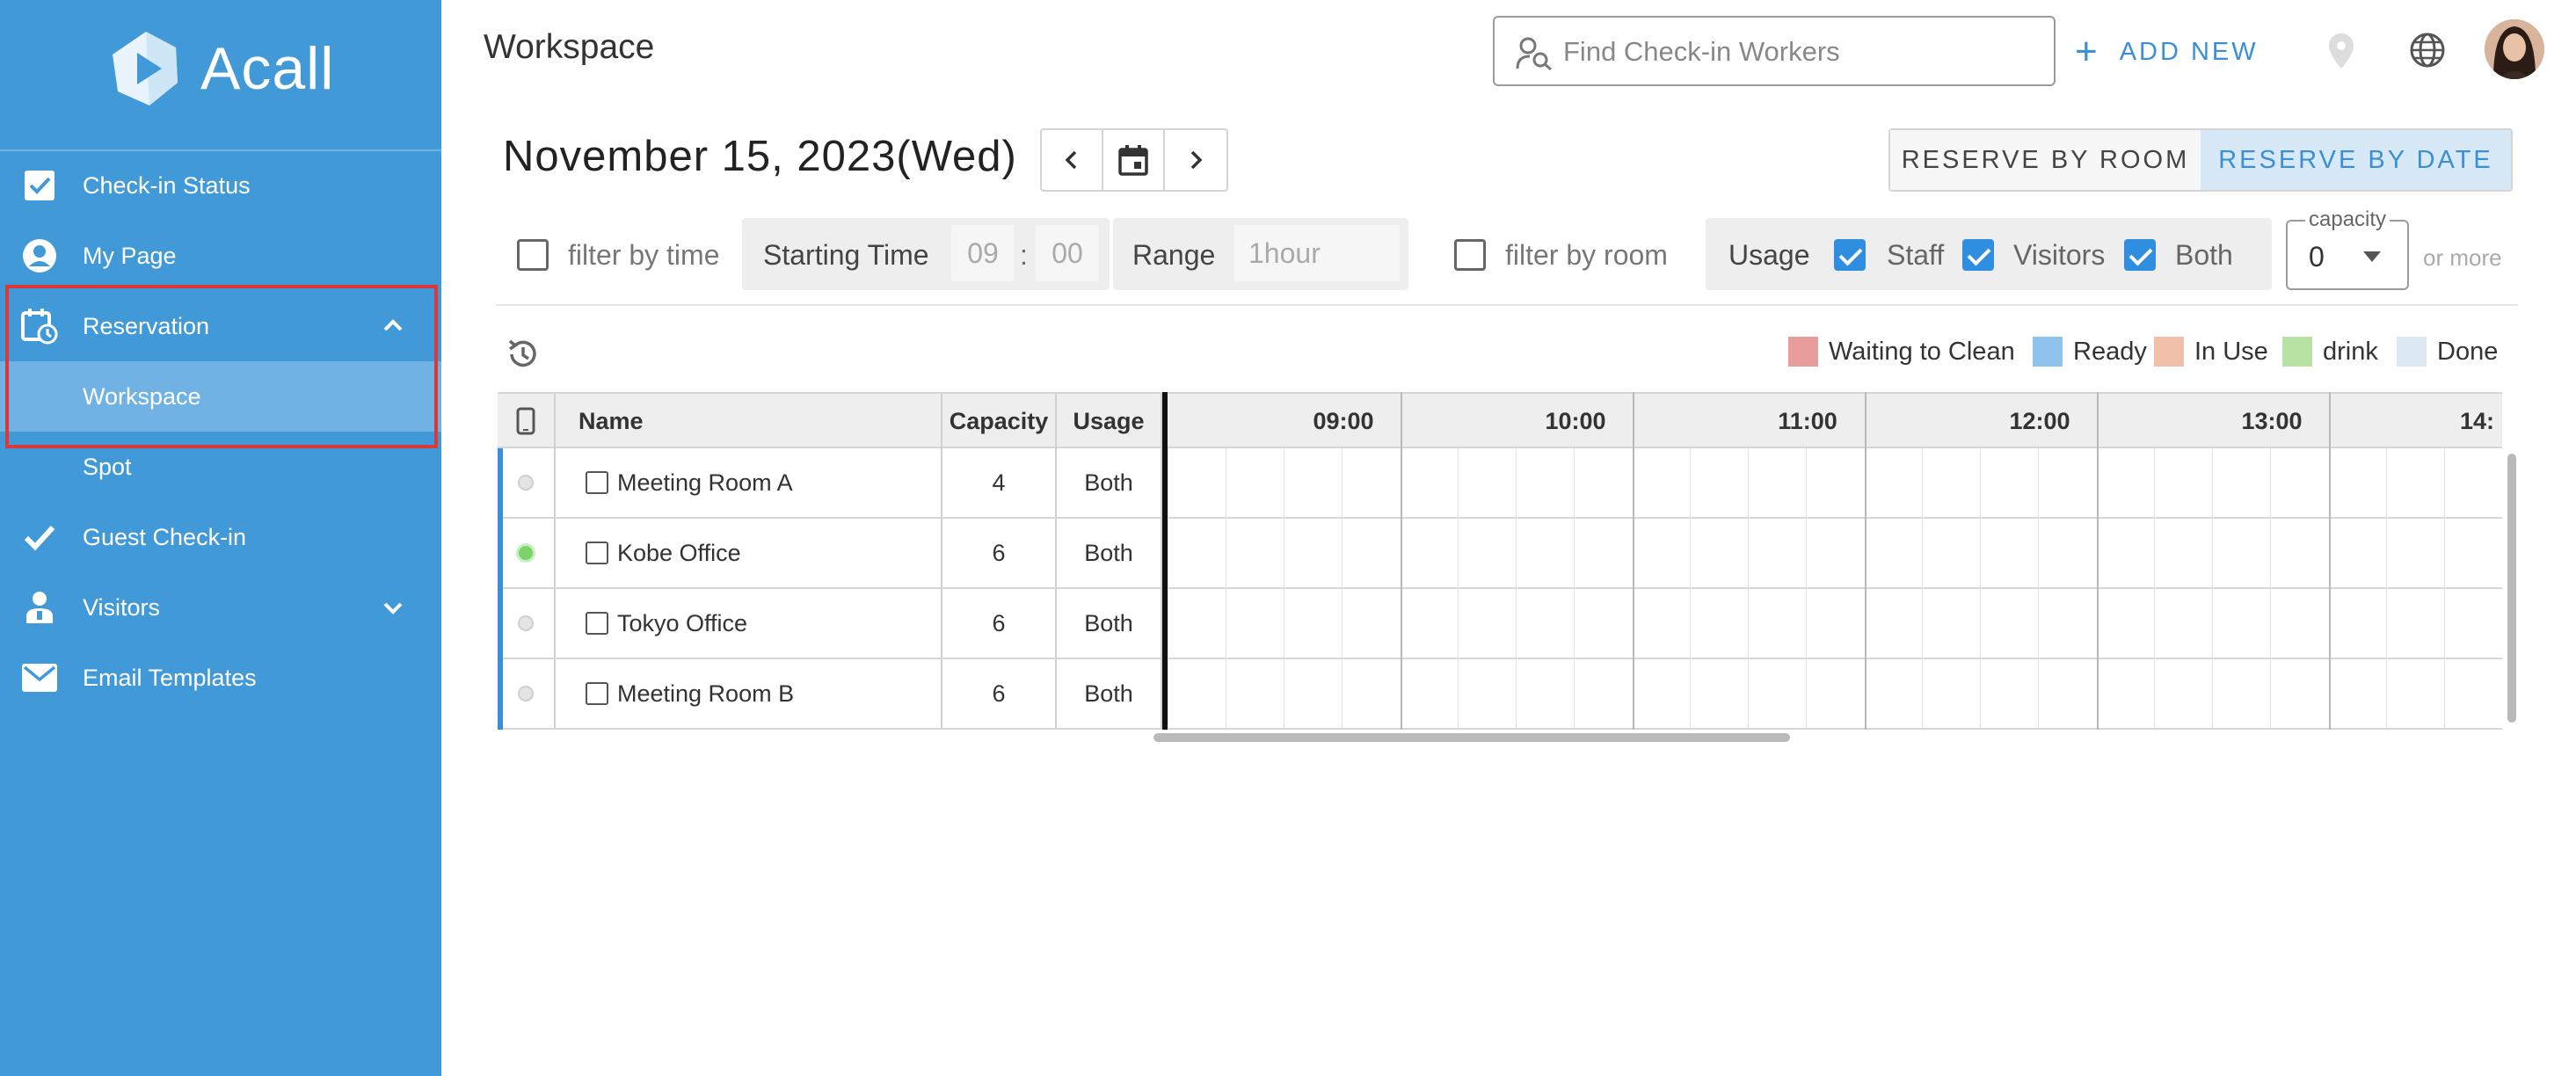 The width and height of the screenshot is (2576, 1076). What do you see at coordinates (1916, 255) in the screenshot?
I see `usage-staff-label: Staff` at bounding box center [1916, 255].